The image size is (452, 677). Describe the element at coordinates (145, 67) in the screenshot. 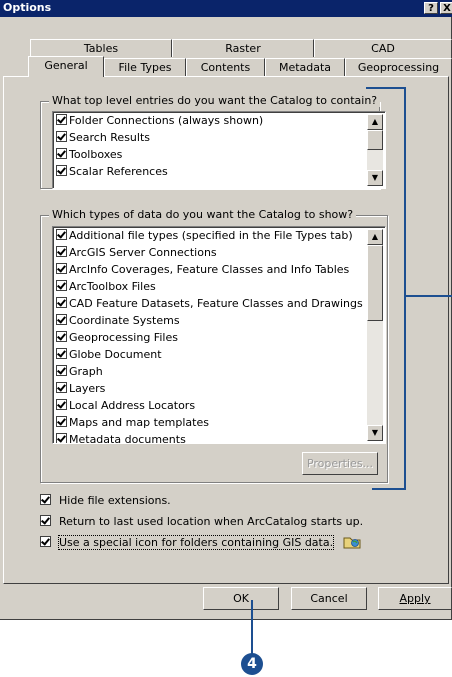

I see `tab-file-types: File Types` at that location.